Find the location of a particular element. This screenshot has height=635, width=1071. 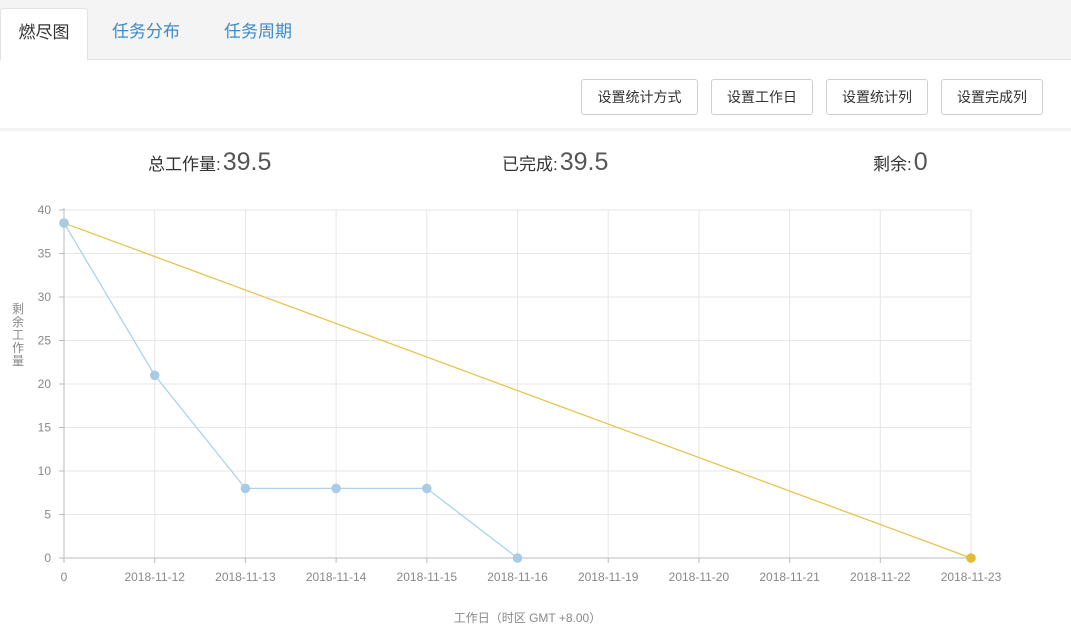

remaining-stat: 剩余:0 is located at coordinates (900, 166).